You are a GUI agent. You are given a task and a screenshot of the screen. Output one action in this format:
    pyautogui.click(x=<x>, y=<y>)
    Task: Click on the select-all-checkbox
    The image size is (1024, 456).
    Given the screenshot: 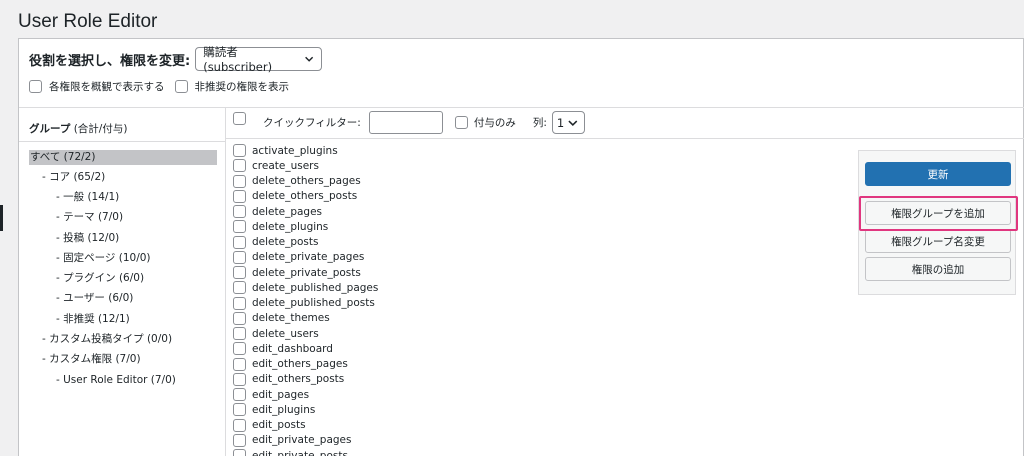 What is the action you would take?
    pyautogui.click(x=239, y=118)
    